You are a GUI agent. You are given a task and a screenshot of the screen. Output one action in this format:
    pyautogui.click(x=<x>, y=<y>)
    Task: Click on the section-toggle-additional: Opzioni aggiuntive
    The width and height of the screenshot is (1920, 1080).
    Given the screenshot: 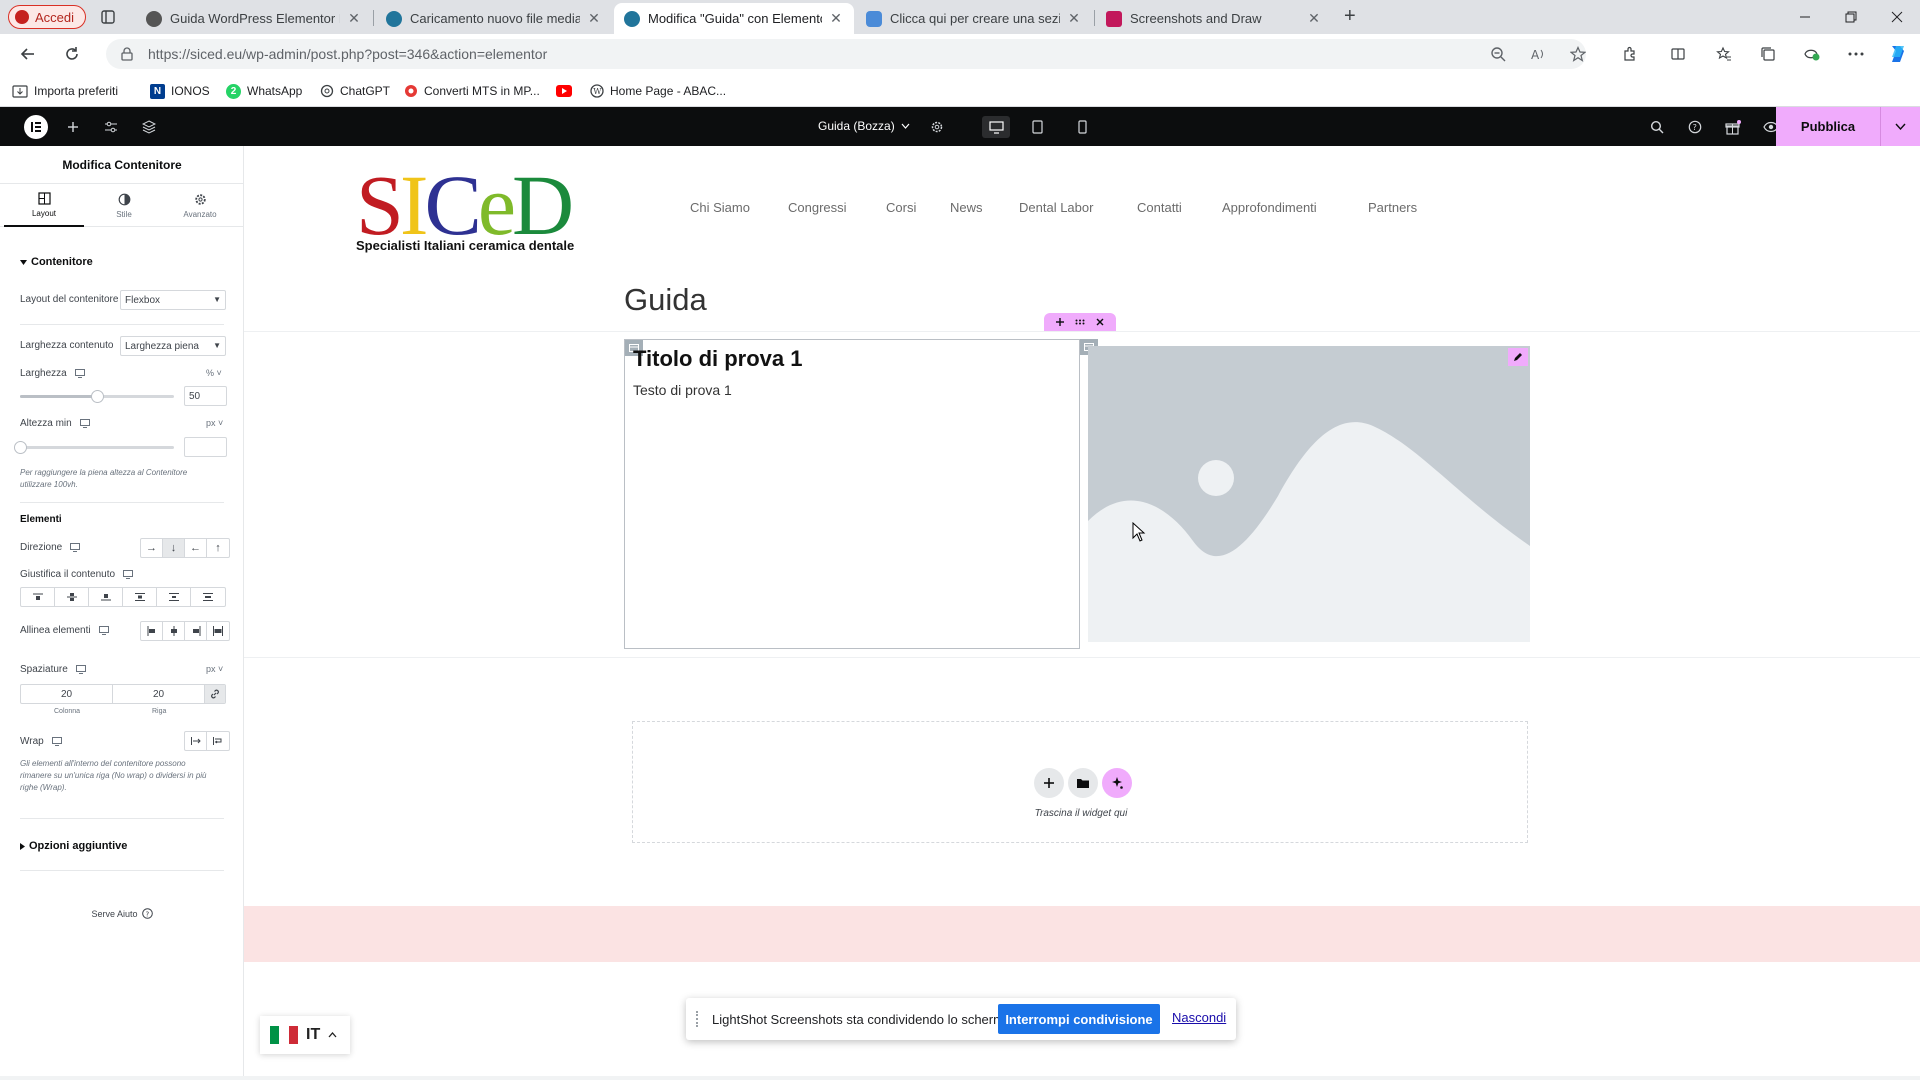 What is the action you would take?
    pyautogui.click(x=73, y=846)
    